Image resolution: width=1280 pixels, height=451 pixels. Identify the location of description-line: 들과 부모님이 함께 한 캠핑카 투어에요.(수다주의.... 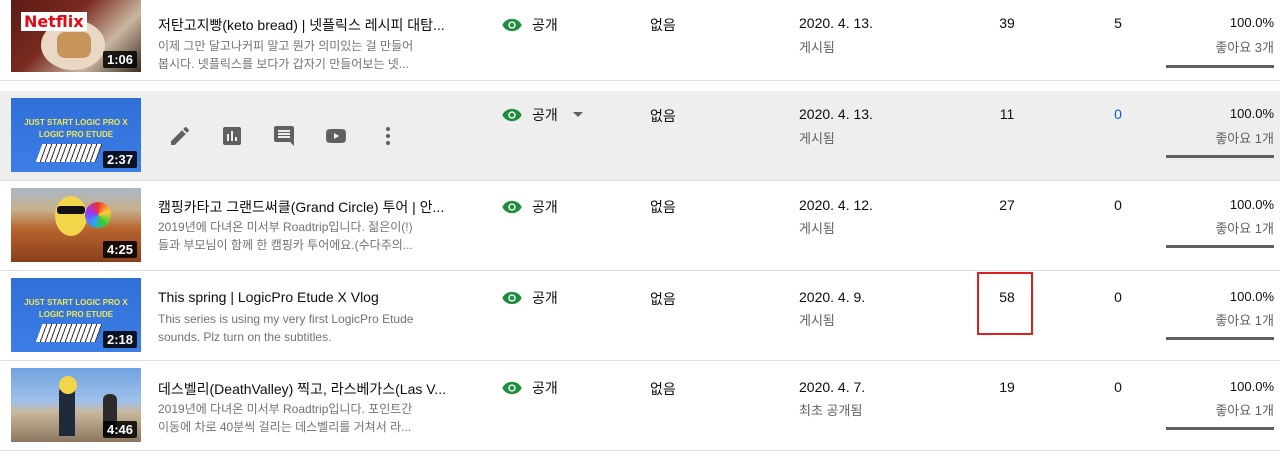
(285, 245).